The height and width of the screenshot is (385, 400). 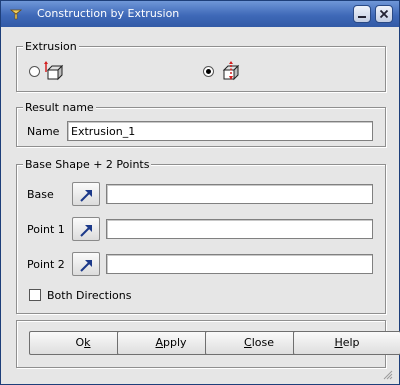 What do you see at coordinates (16, 14) in the screenshot?
I see `app-icon` at bounding box center [16, 14].